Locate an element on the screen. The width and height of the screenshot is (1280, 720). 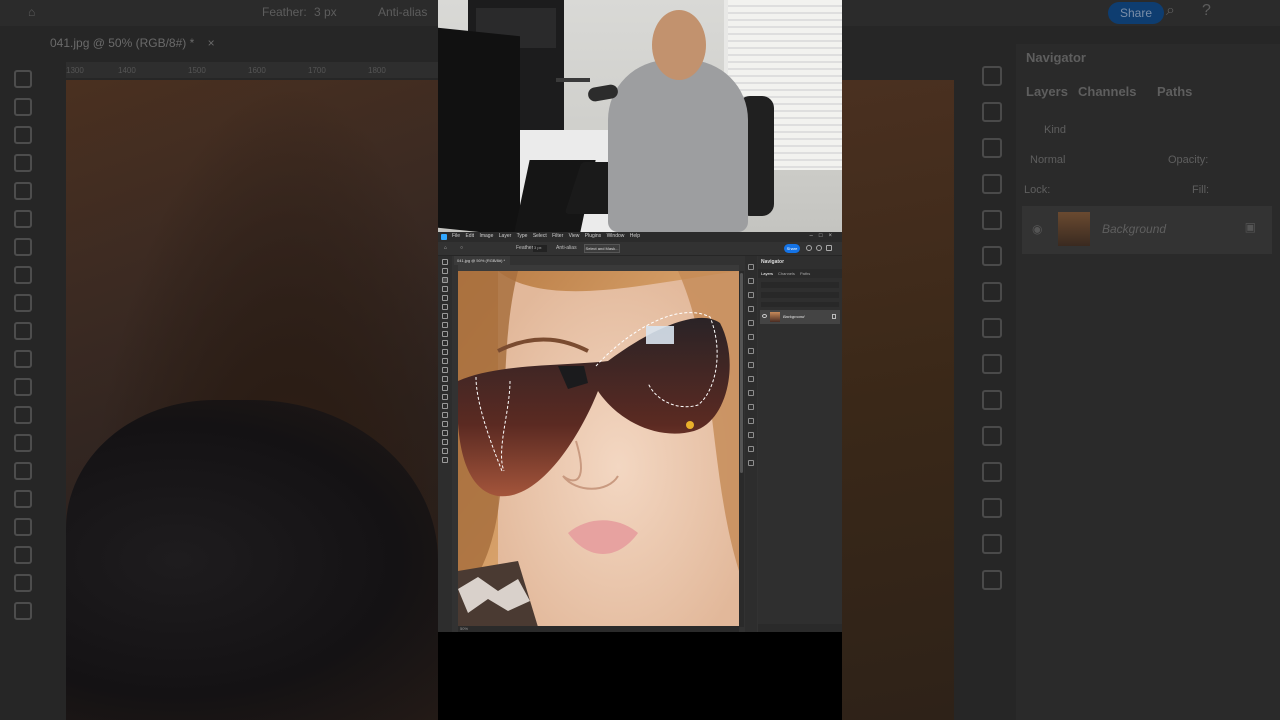
home-icon: ⌂ is located at coordinates (31, 12).